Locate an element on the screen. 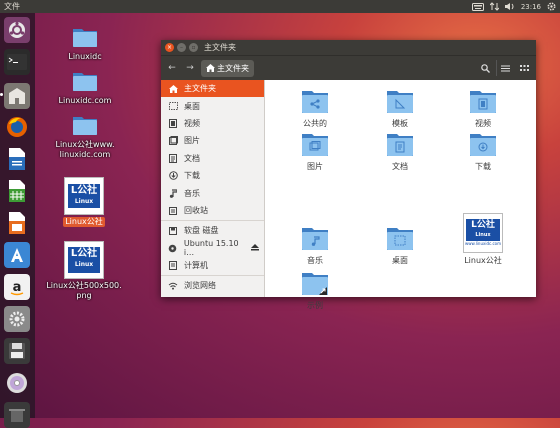  dash-icon is located at coordinates (17, 30).